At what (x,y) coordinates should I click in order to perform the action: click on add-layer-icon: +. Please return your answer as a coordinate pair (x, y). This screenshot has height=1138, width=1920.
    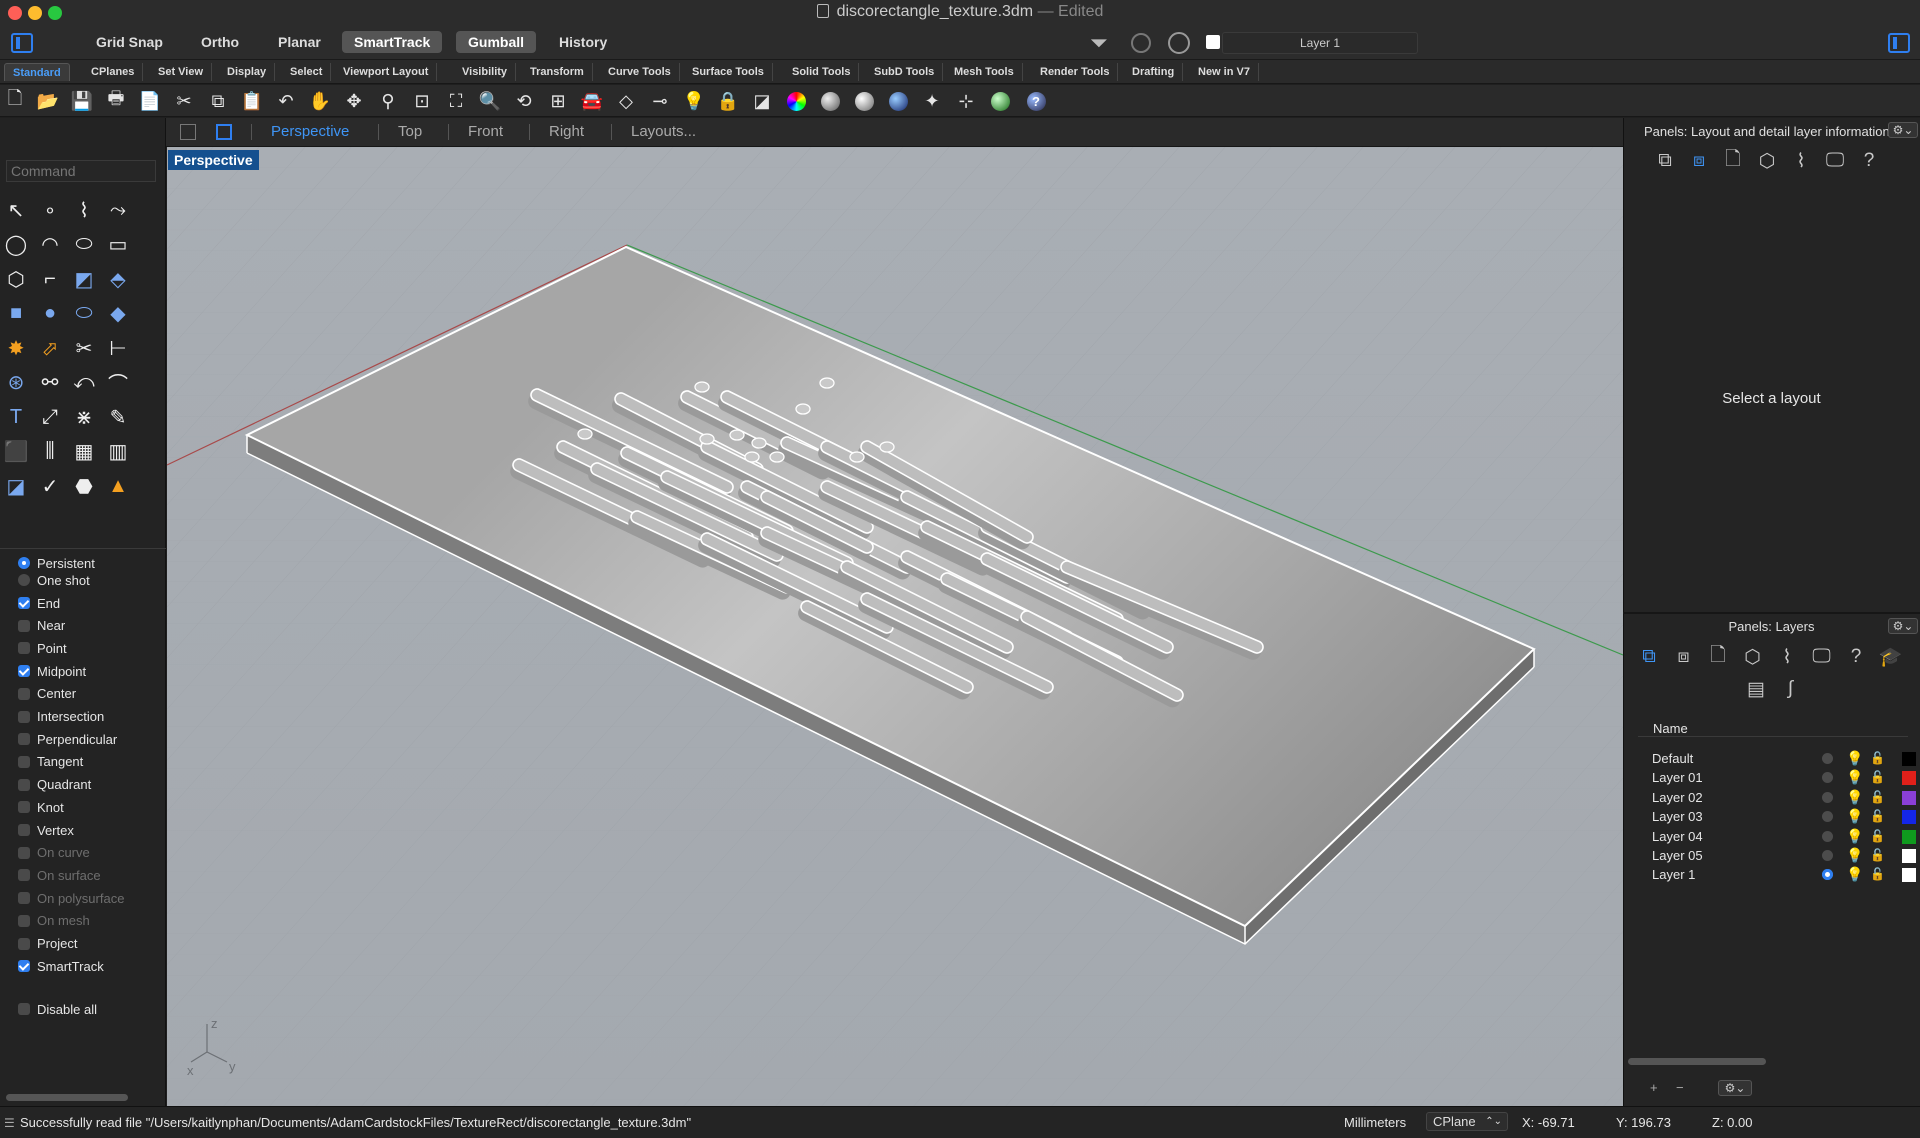
    Looking at the image, I should click on (1654, 1088).